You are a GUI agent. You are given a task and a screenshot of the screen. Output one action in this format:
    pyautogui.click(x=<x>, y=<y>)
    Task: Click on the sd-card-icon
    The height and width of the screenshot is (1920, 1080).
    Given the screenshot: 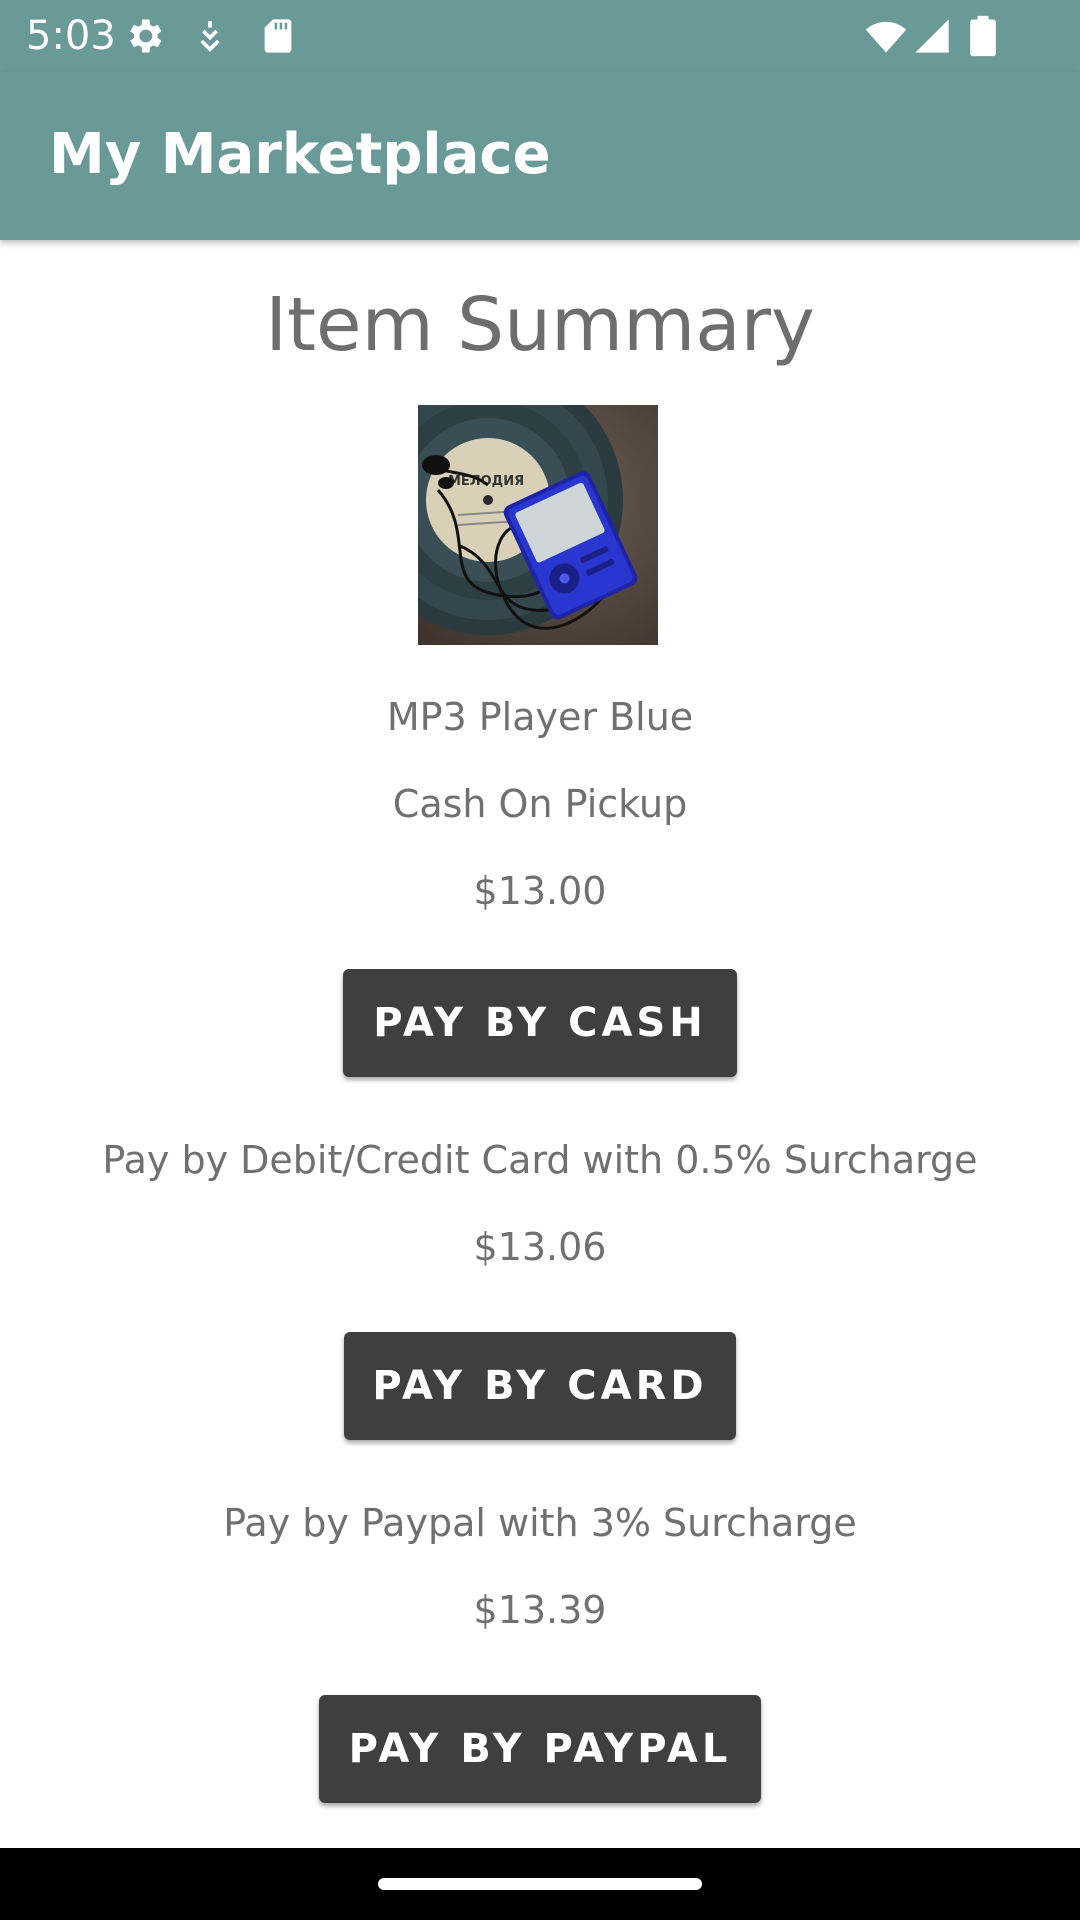 What is the action you would take?
    pyautogui.click(x=278, y=36)
    